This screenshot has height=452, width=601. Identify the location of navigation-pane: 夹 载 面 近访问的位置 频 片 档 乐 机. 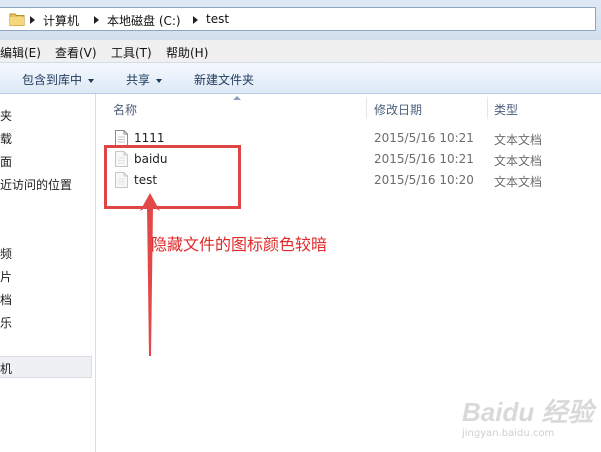
(48, 273).